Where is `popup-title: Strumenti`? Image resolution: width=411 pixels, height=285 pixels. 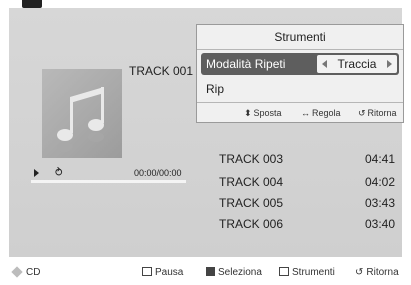
popup-title: Strumenti is located at coordinates (300, 37).